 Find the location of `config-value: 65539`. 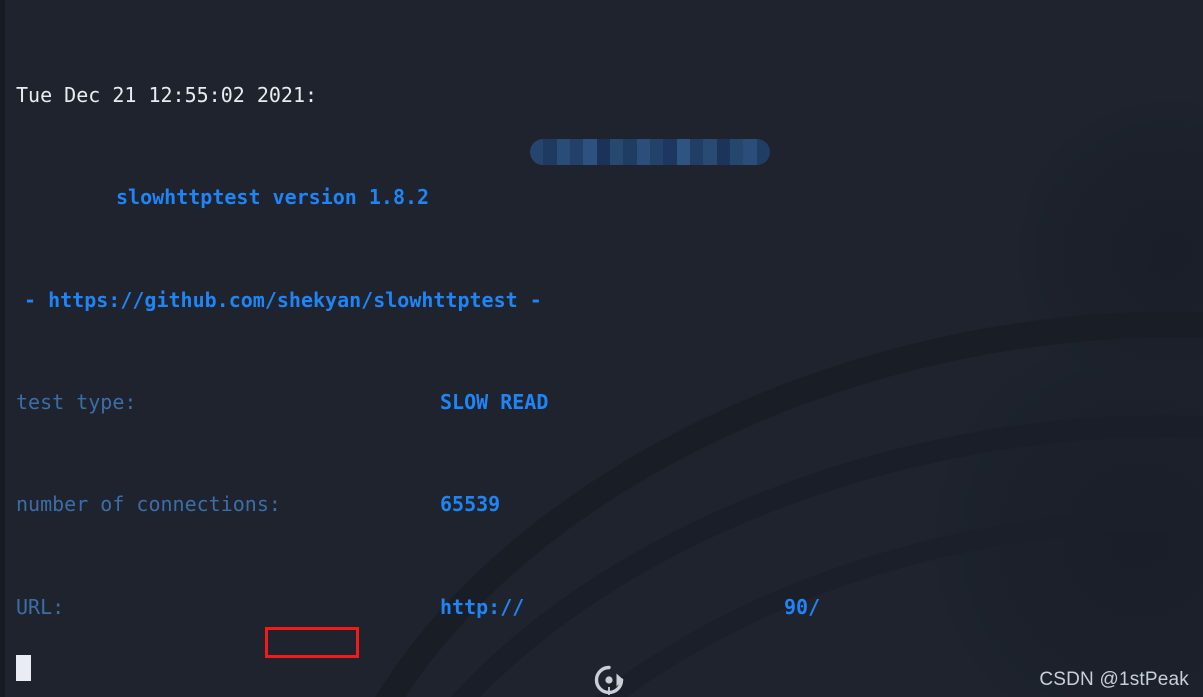

config-value: 65539 is located at coordinates (470, 504).